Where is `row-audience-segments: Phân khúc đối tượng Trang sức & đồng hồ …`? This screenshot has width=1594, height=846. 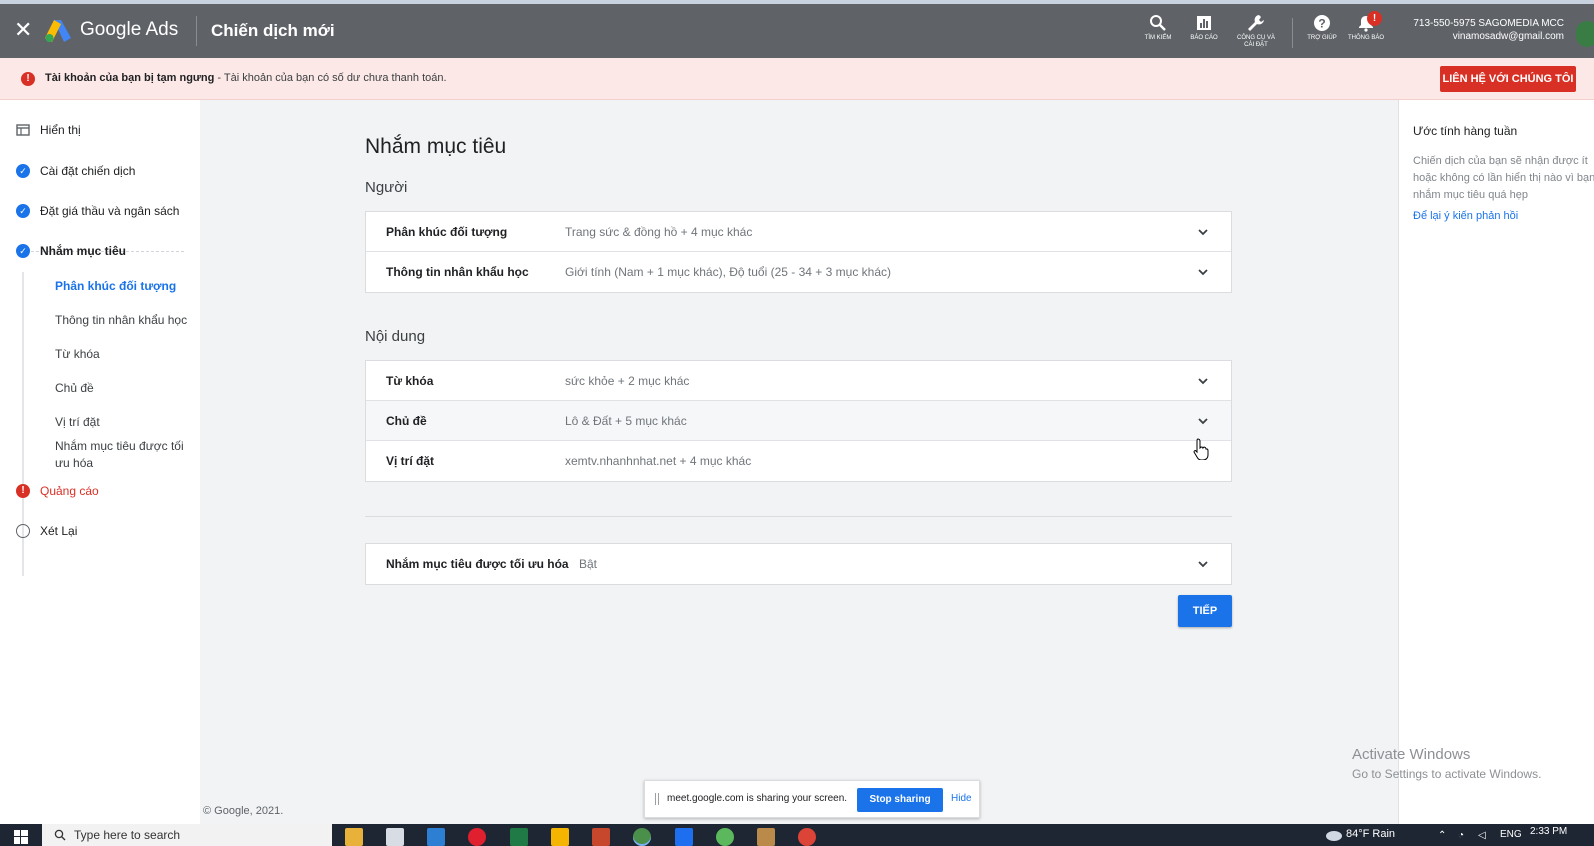 row-audience-segments: Phân khúc đối tượng Trang sức & đồng hồ … is located at coordinates (798, 232).